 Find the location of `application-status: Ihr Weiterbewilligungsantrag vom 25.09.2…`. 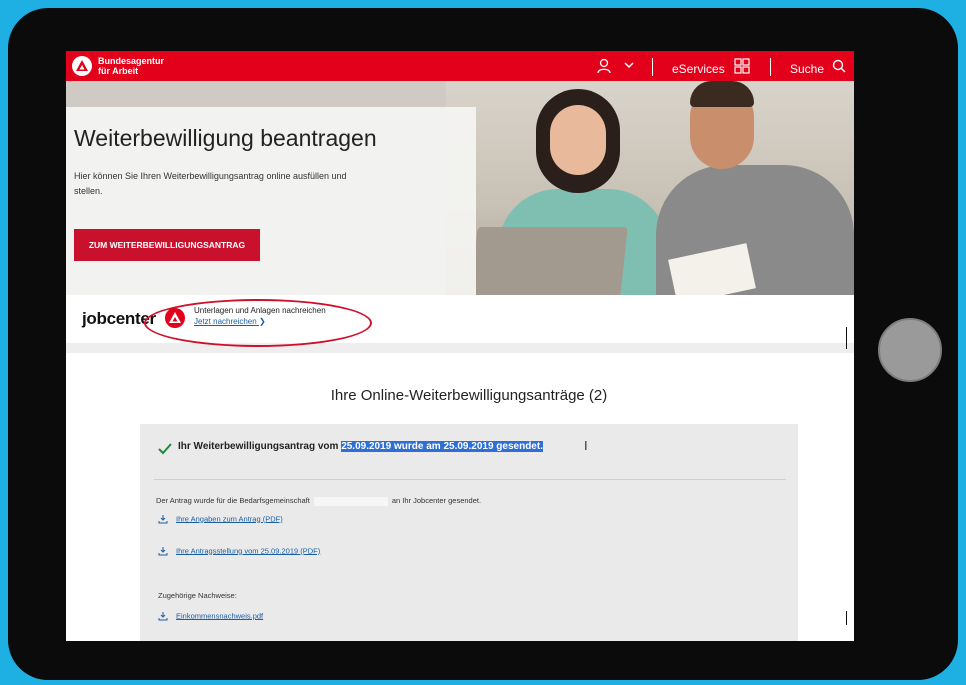

application-status: Ihr Weiterbewilligungsantrag vom 25.09.2… is located at coordinates (360, 446).